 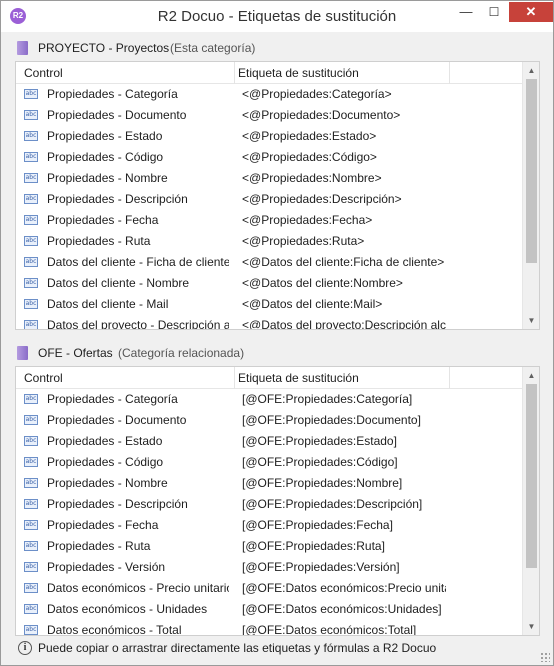 I want to click on control-name: Propiedades - Código, so click(x=105, y=157).